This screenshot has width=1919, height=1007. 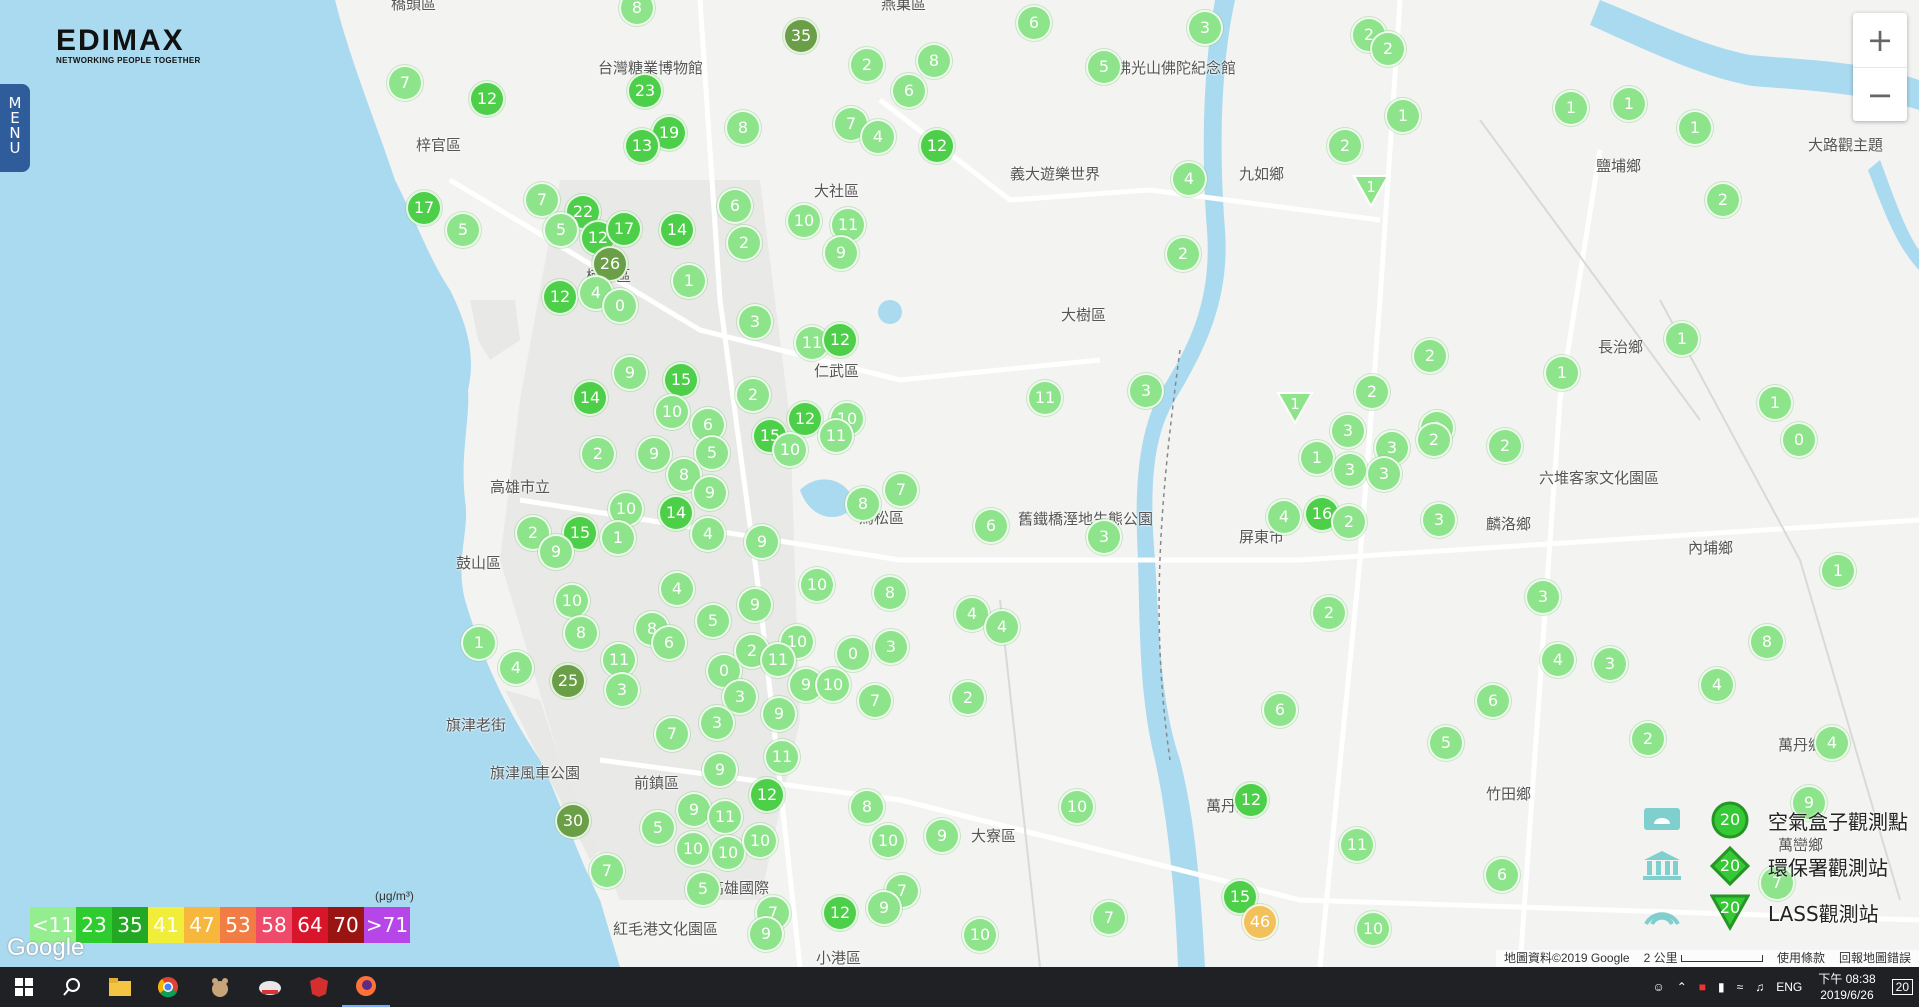 What do you see at coordinates (1740, 987) in the screenshot?
I see `wifi-icon: ≈` at bounding box center [1740, 987].